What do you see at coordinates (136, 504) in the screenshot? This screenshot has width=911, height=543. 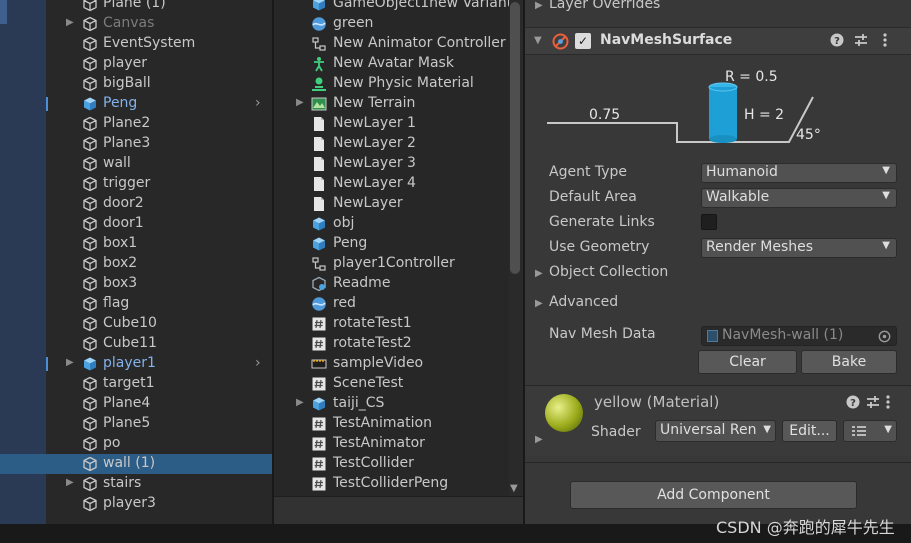 I see `hierarchy-item: player3` at bounding box center [136, 504].